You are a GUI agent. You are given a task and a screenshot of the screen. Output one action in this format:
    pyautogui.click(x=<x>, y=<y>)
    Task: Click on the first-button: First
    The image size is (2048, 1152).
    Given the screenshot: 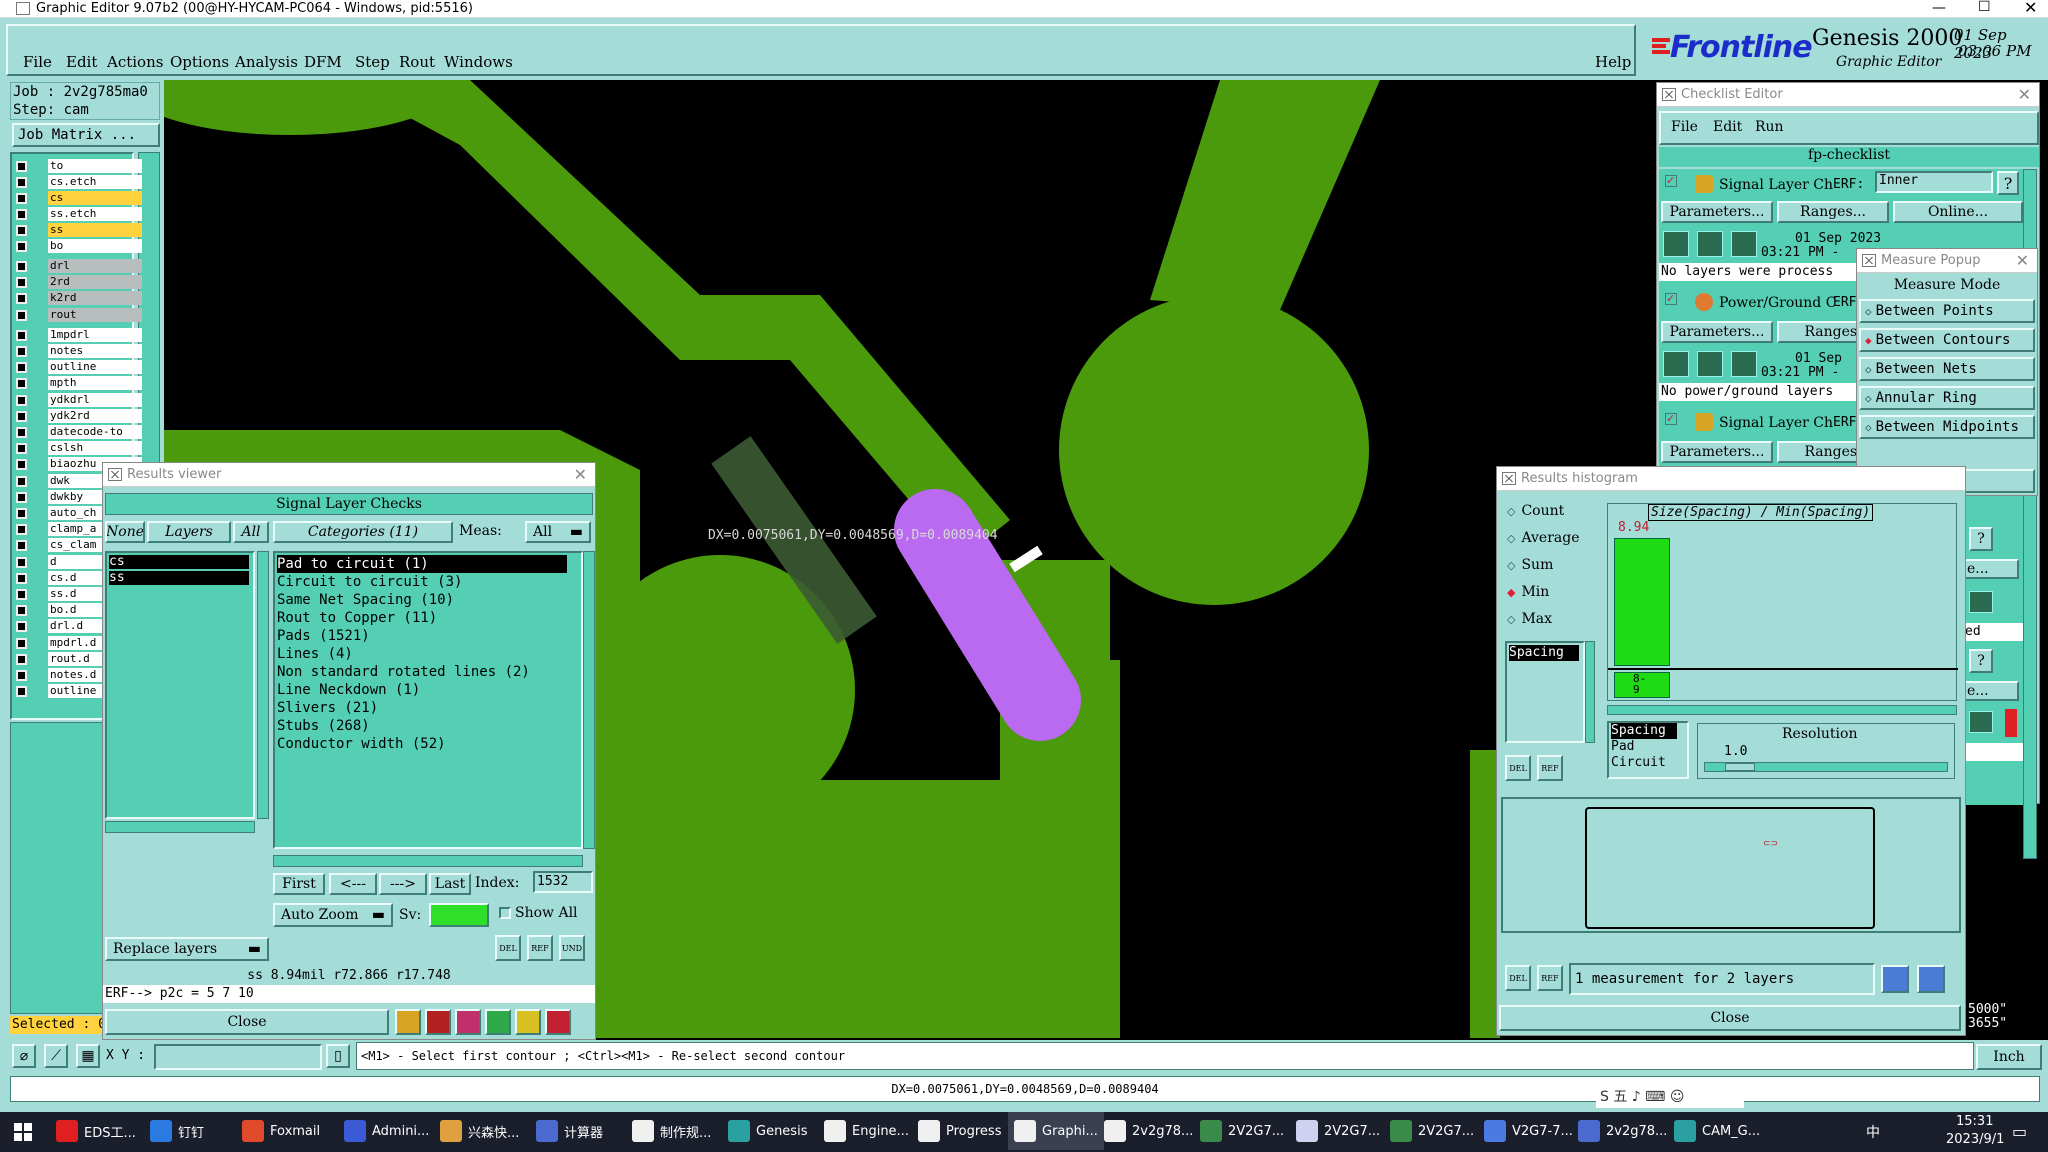 What is the action you would take?
    pyautogui.click(x=299, y=884)
    